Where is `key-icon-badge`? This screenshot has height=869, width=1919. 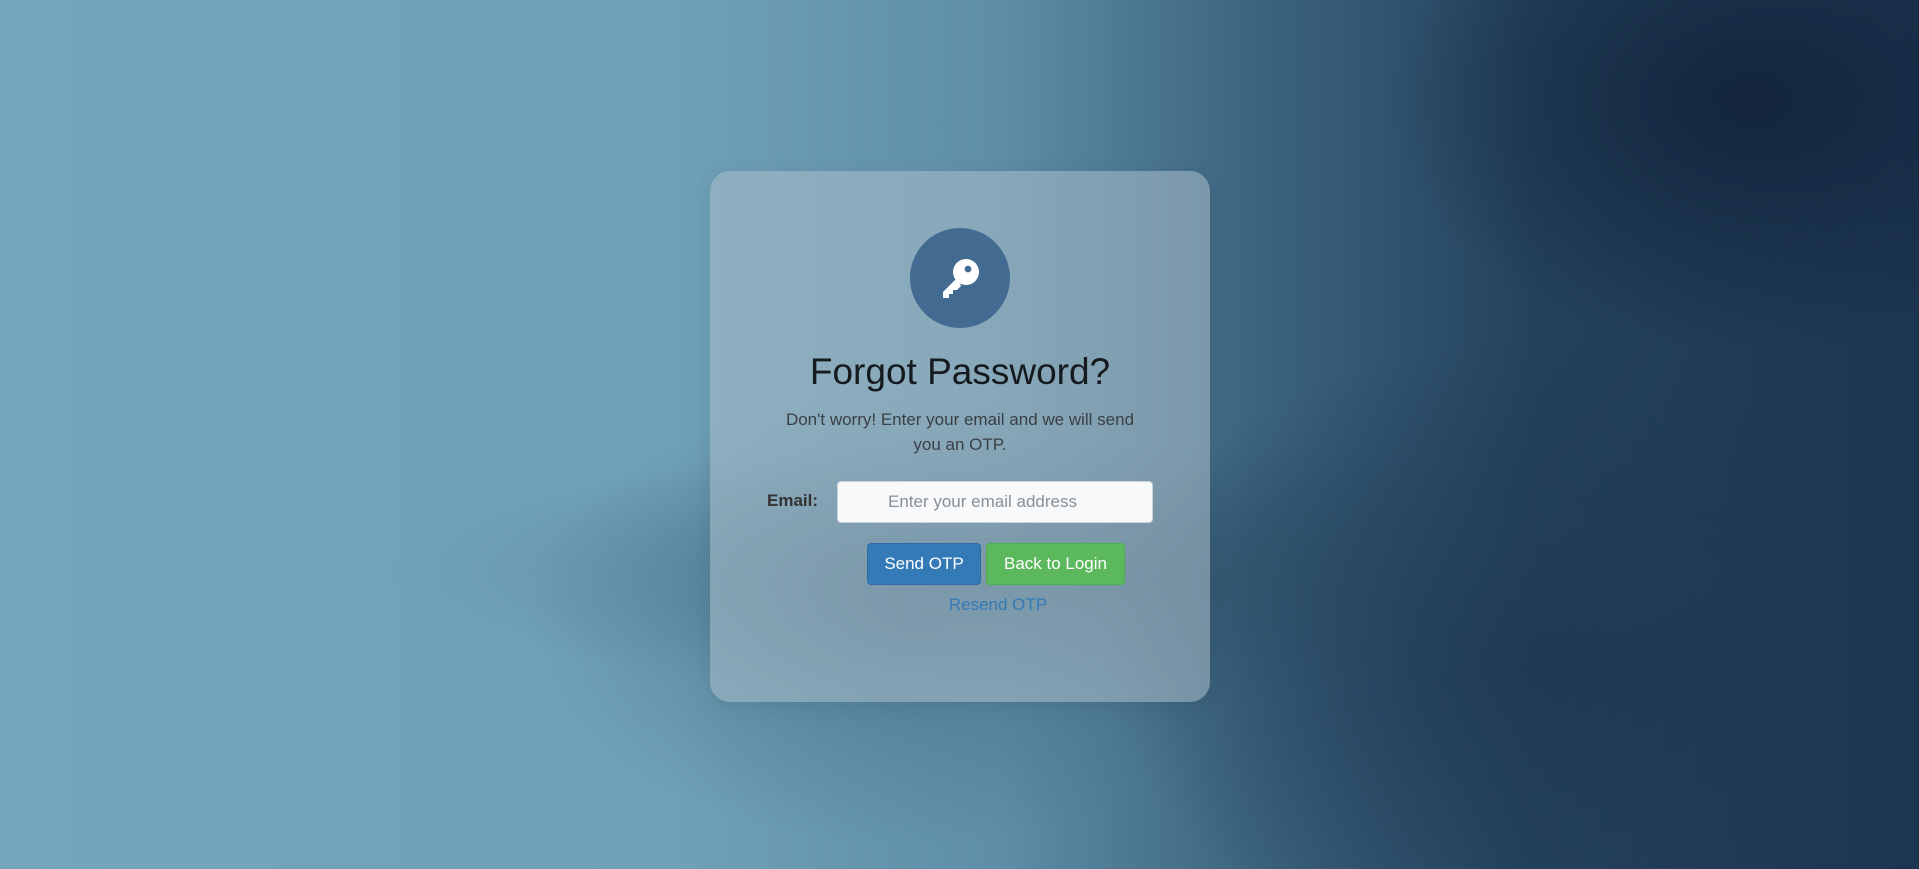
key-icon-badge is located at coordinates (960, 278).